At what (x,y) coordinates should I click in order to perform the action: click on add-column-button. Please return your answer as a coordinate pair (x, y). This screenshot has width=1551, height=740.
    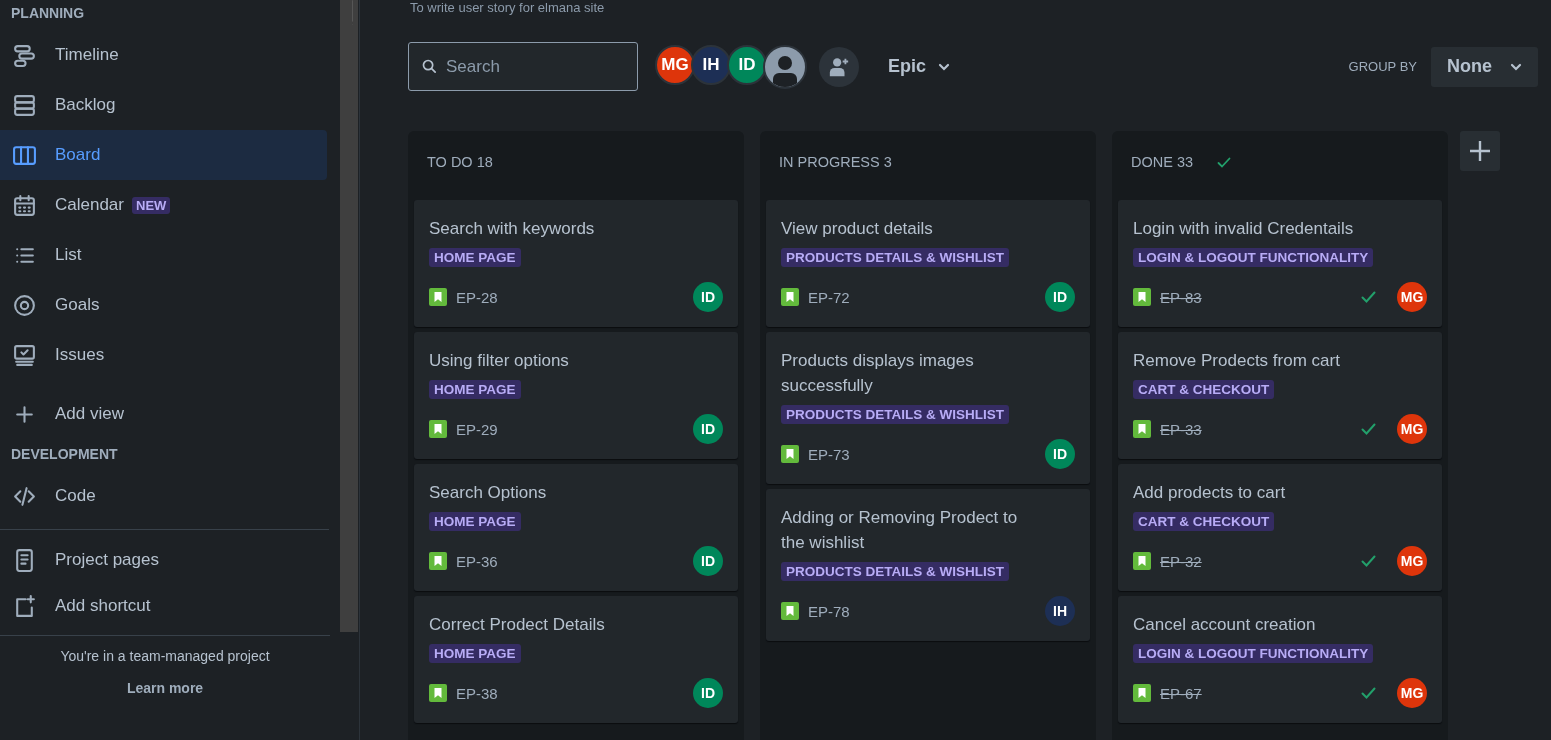
    Looking at the image, I should click on (1480, 151).